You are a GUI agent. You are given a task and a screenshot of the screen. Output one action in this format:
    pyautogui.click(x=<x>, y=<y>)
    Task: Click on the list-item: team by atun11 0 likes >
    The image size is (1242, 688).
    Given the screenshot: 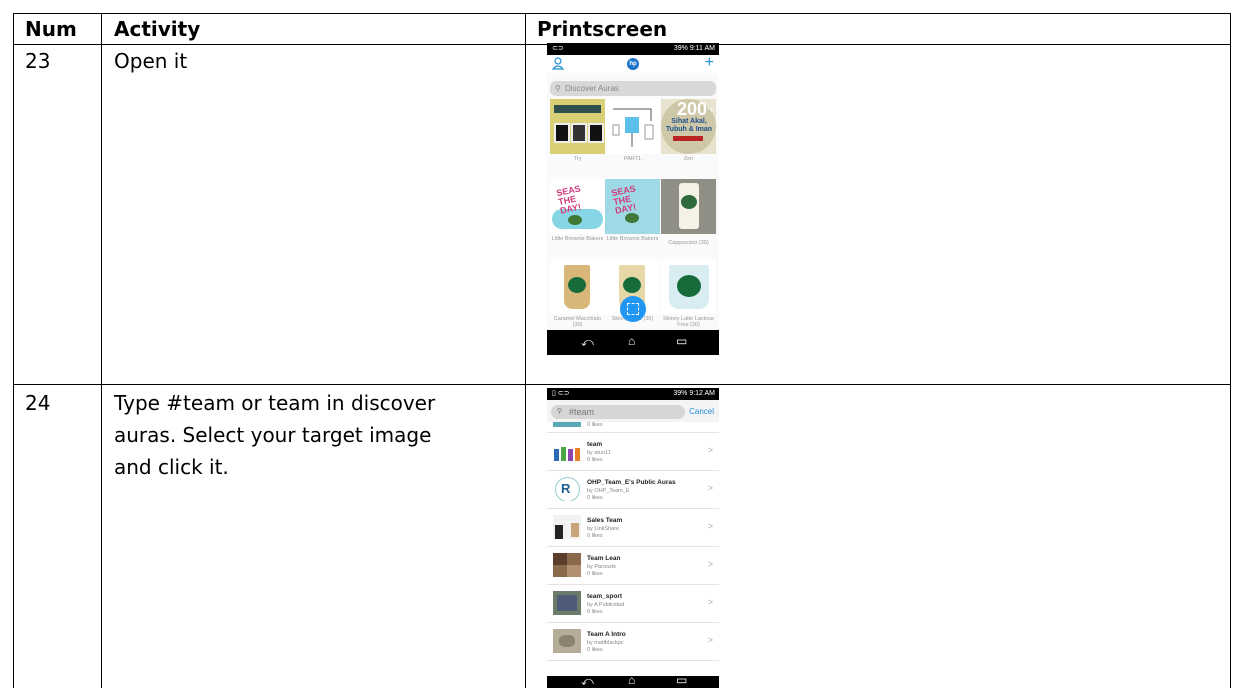 What is the action you would take?
    pyautogui.click(x=633, y=452)
    